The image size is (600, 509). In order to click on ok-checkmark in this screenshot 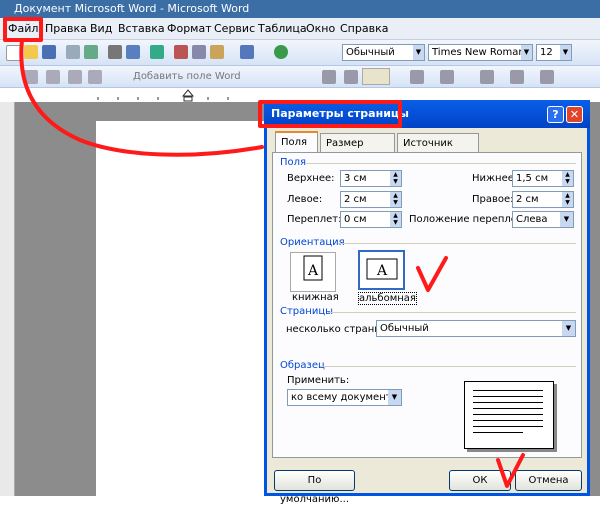, I will do `click(510, 470)`.